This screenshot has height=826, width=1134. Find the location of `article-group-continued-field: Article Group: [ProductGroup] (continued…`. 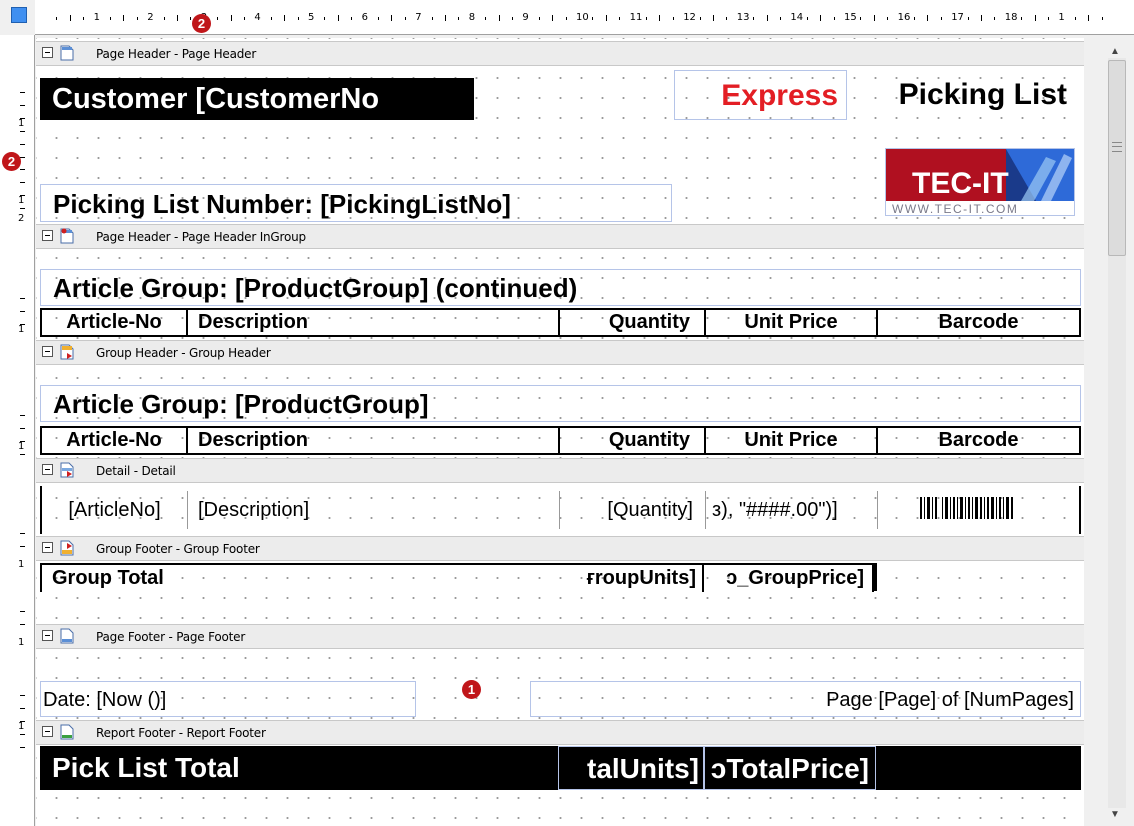

article-group-continued-field: Article Group: [ProductGroup] (continued… is located at coordinates (560, 287).